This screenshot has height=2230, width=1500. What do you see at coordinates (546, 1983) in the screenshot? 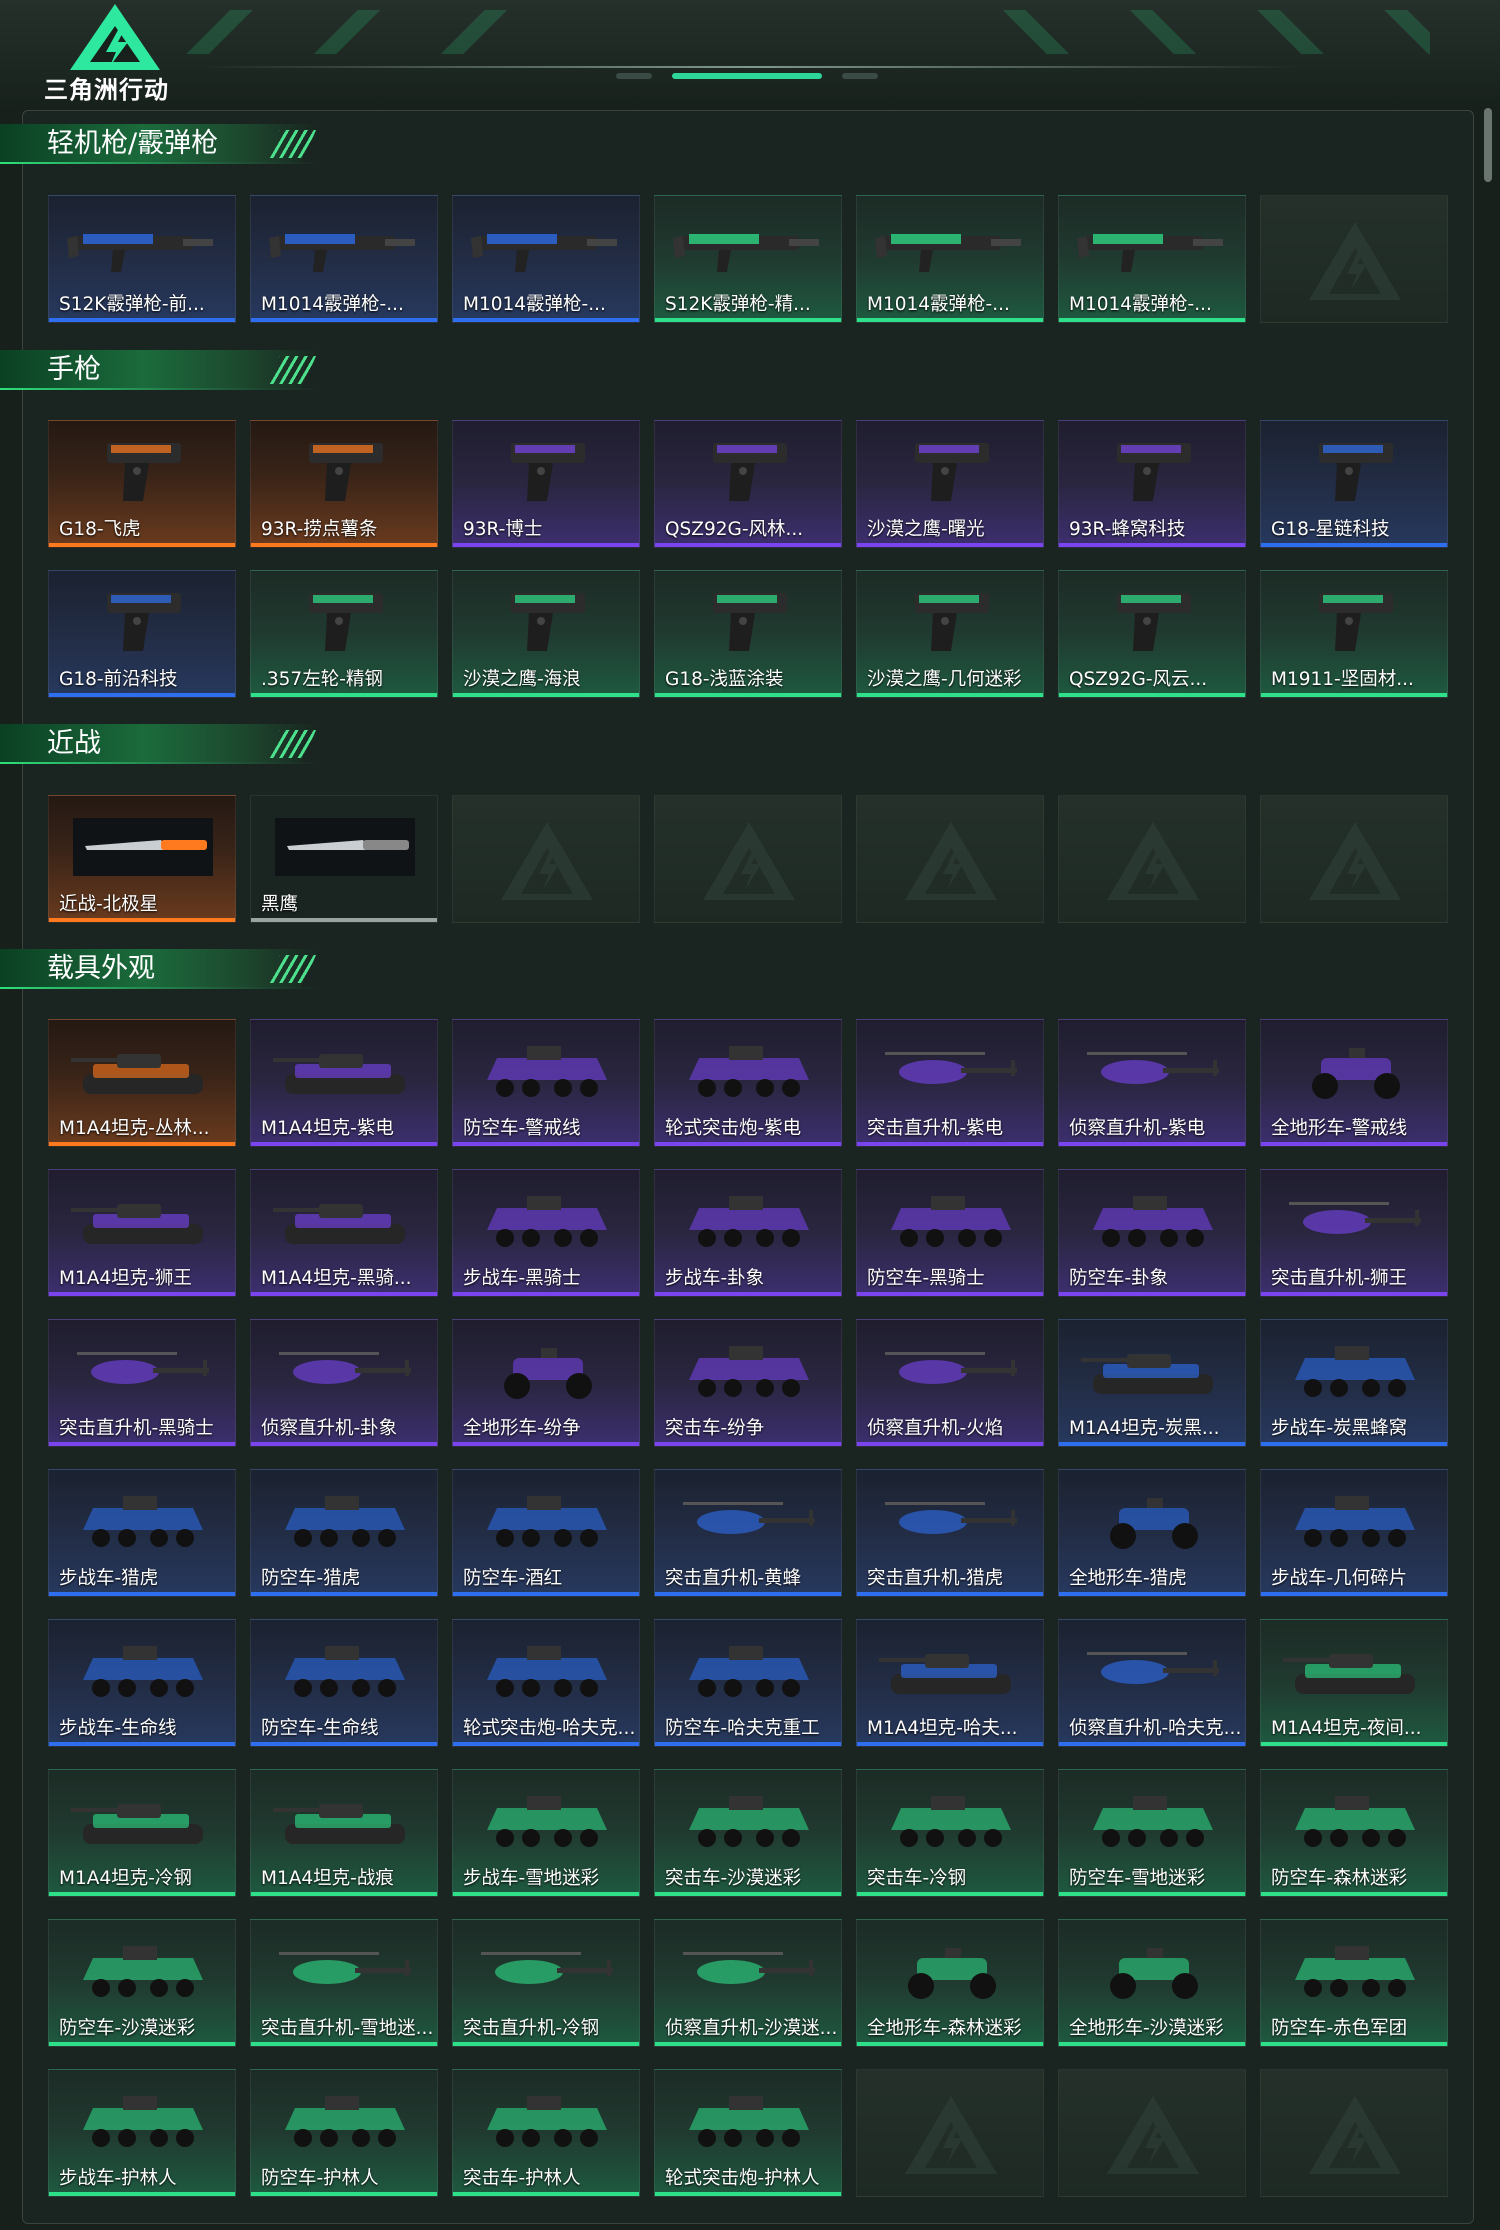
I see `item-card: 突击直升机-冷钢` at bounding box center [546, 1983].